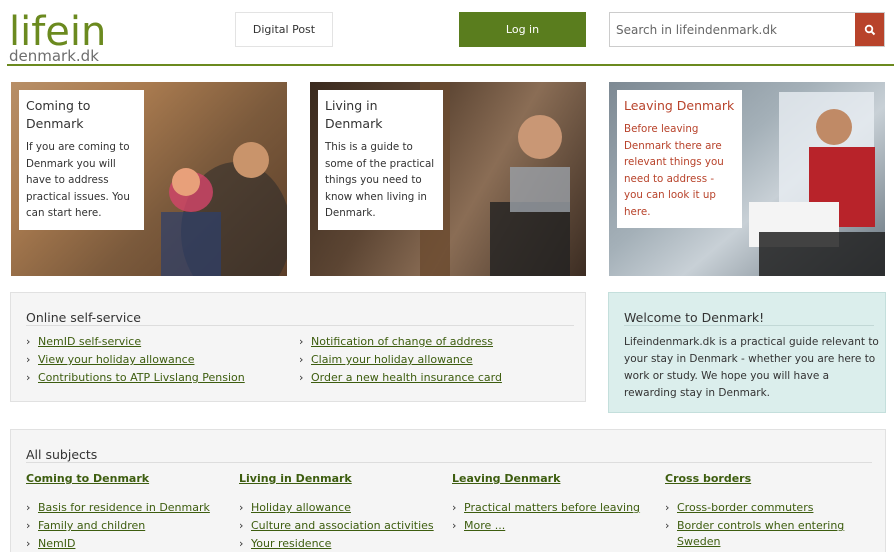 The height and width of the screenshot is (552, 894). Describe the element at coordinates (406, 377) in the screenshot. I see `service-link-label: Order a new health insurance card` at that location.